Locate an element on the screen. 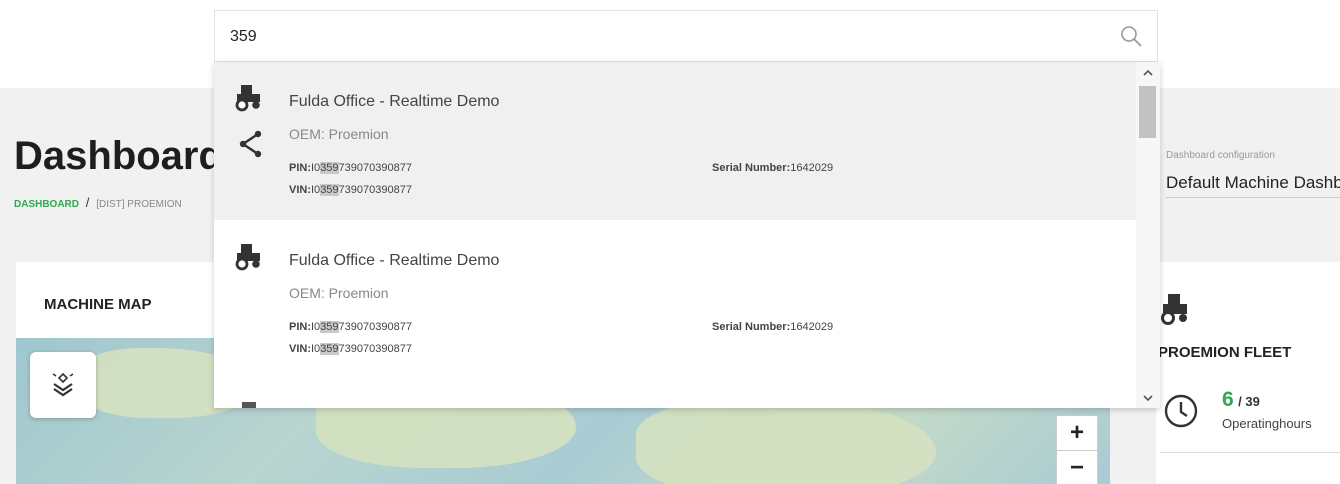  map-layers-button is located at coordinates (63, 385).